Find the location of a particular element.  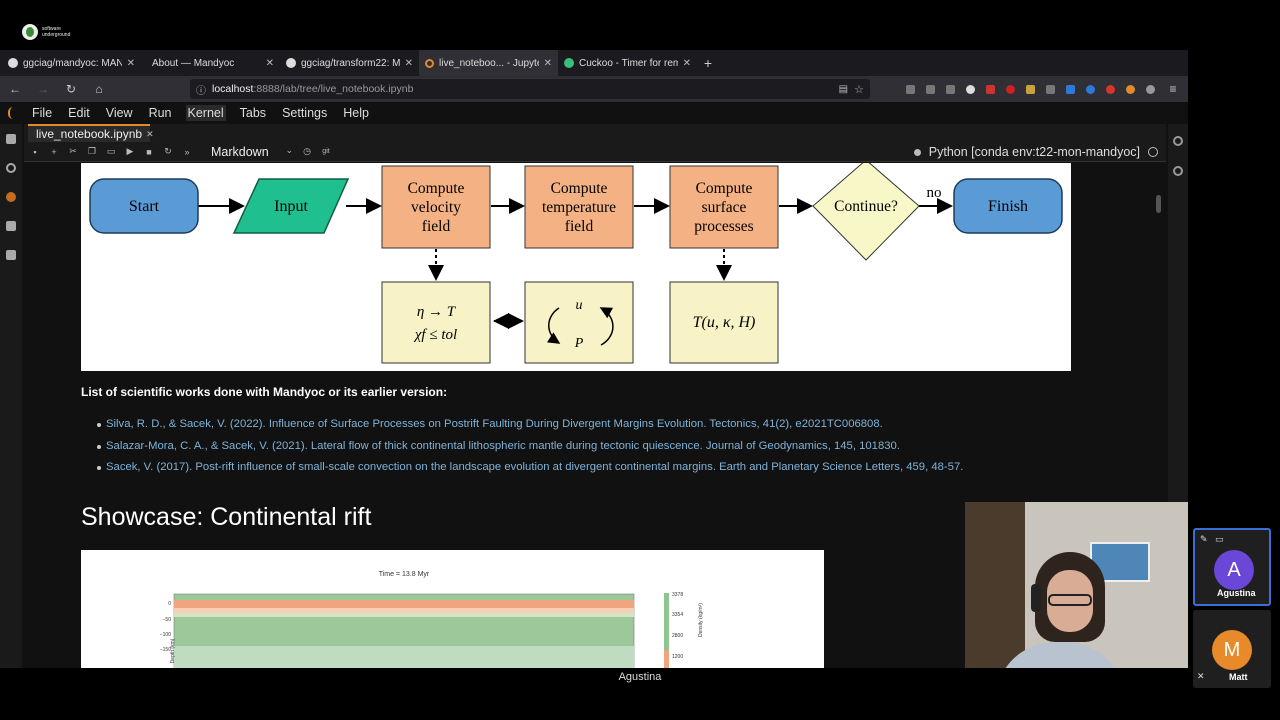

lower-crust-layer is located at coordinates (404, 610).